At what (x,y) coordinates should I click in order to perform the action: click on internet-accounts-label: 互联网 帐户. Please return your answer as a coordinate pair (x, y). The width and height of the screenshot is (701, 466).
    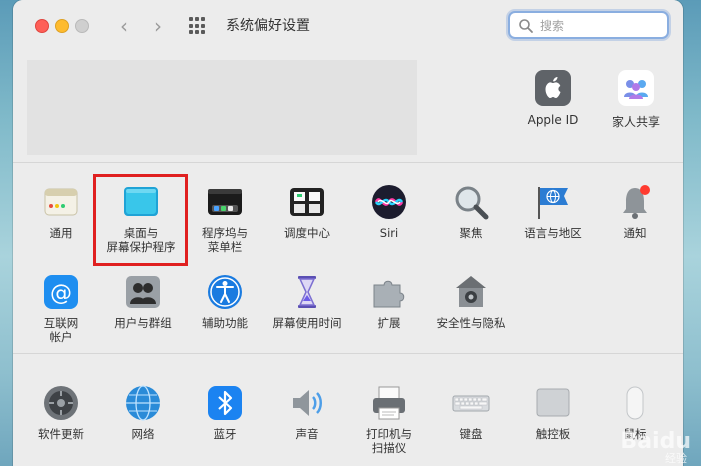
    Looking at the image, I should click on (61, 330).